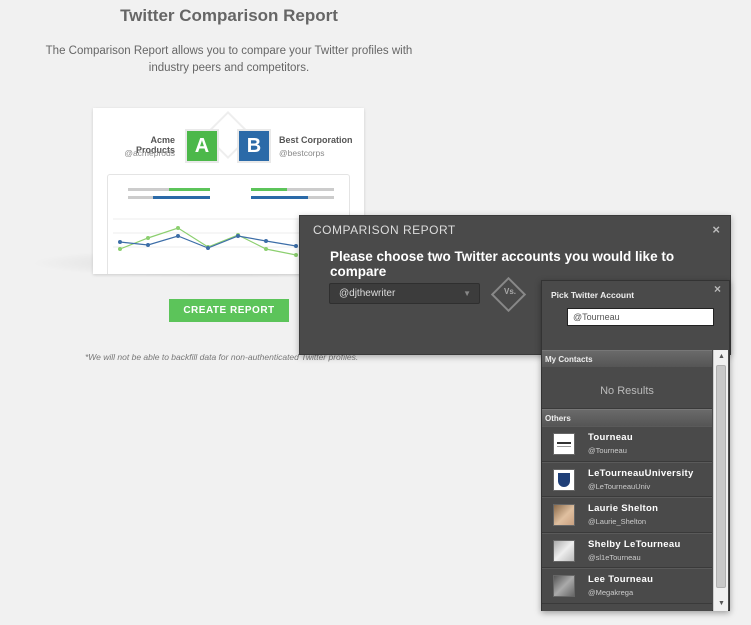 The width and height of the screenshot is (751, 625). I want to click on account-a-handle: @acmeprods, so click(149, 153).